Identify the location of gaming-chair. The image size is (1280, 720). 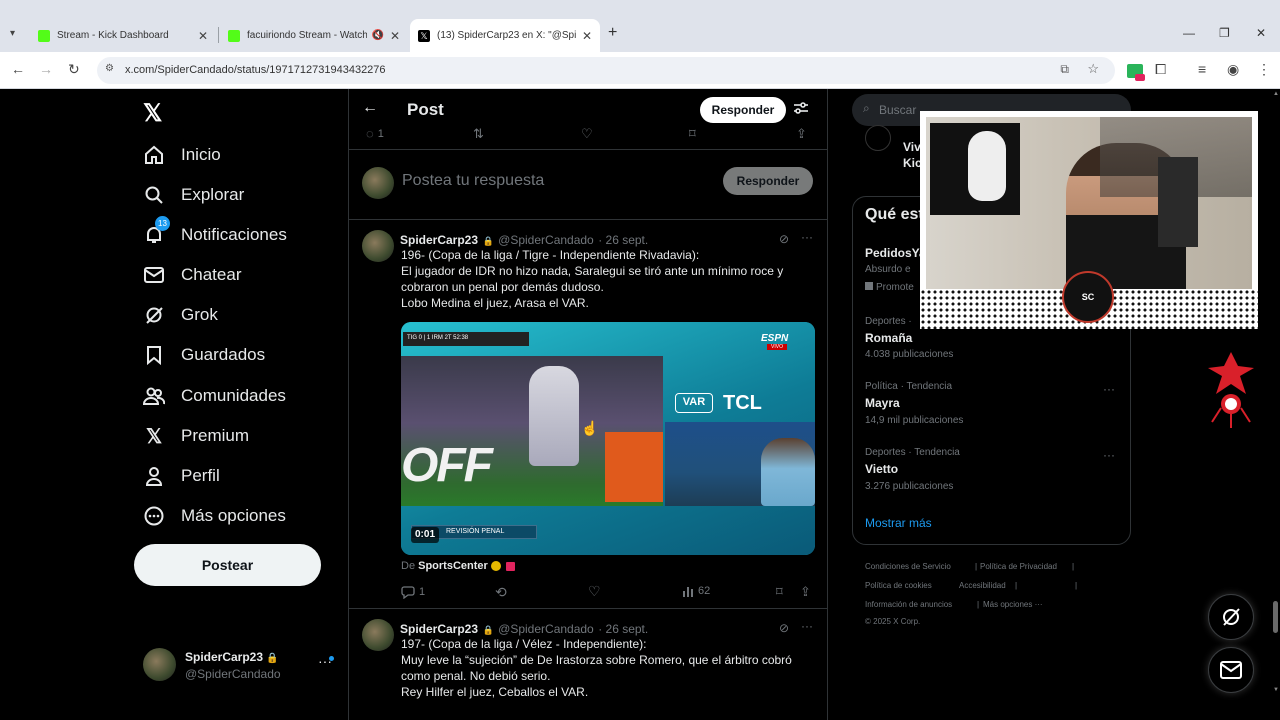
(1178, 202).